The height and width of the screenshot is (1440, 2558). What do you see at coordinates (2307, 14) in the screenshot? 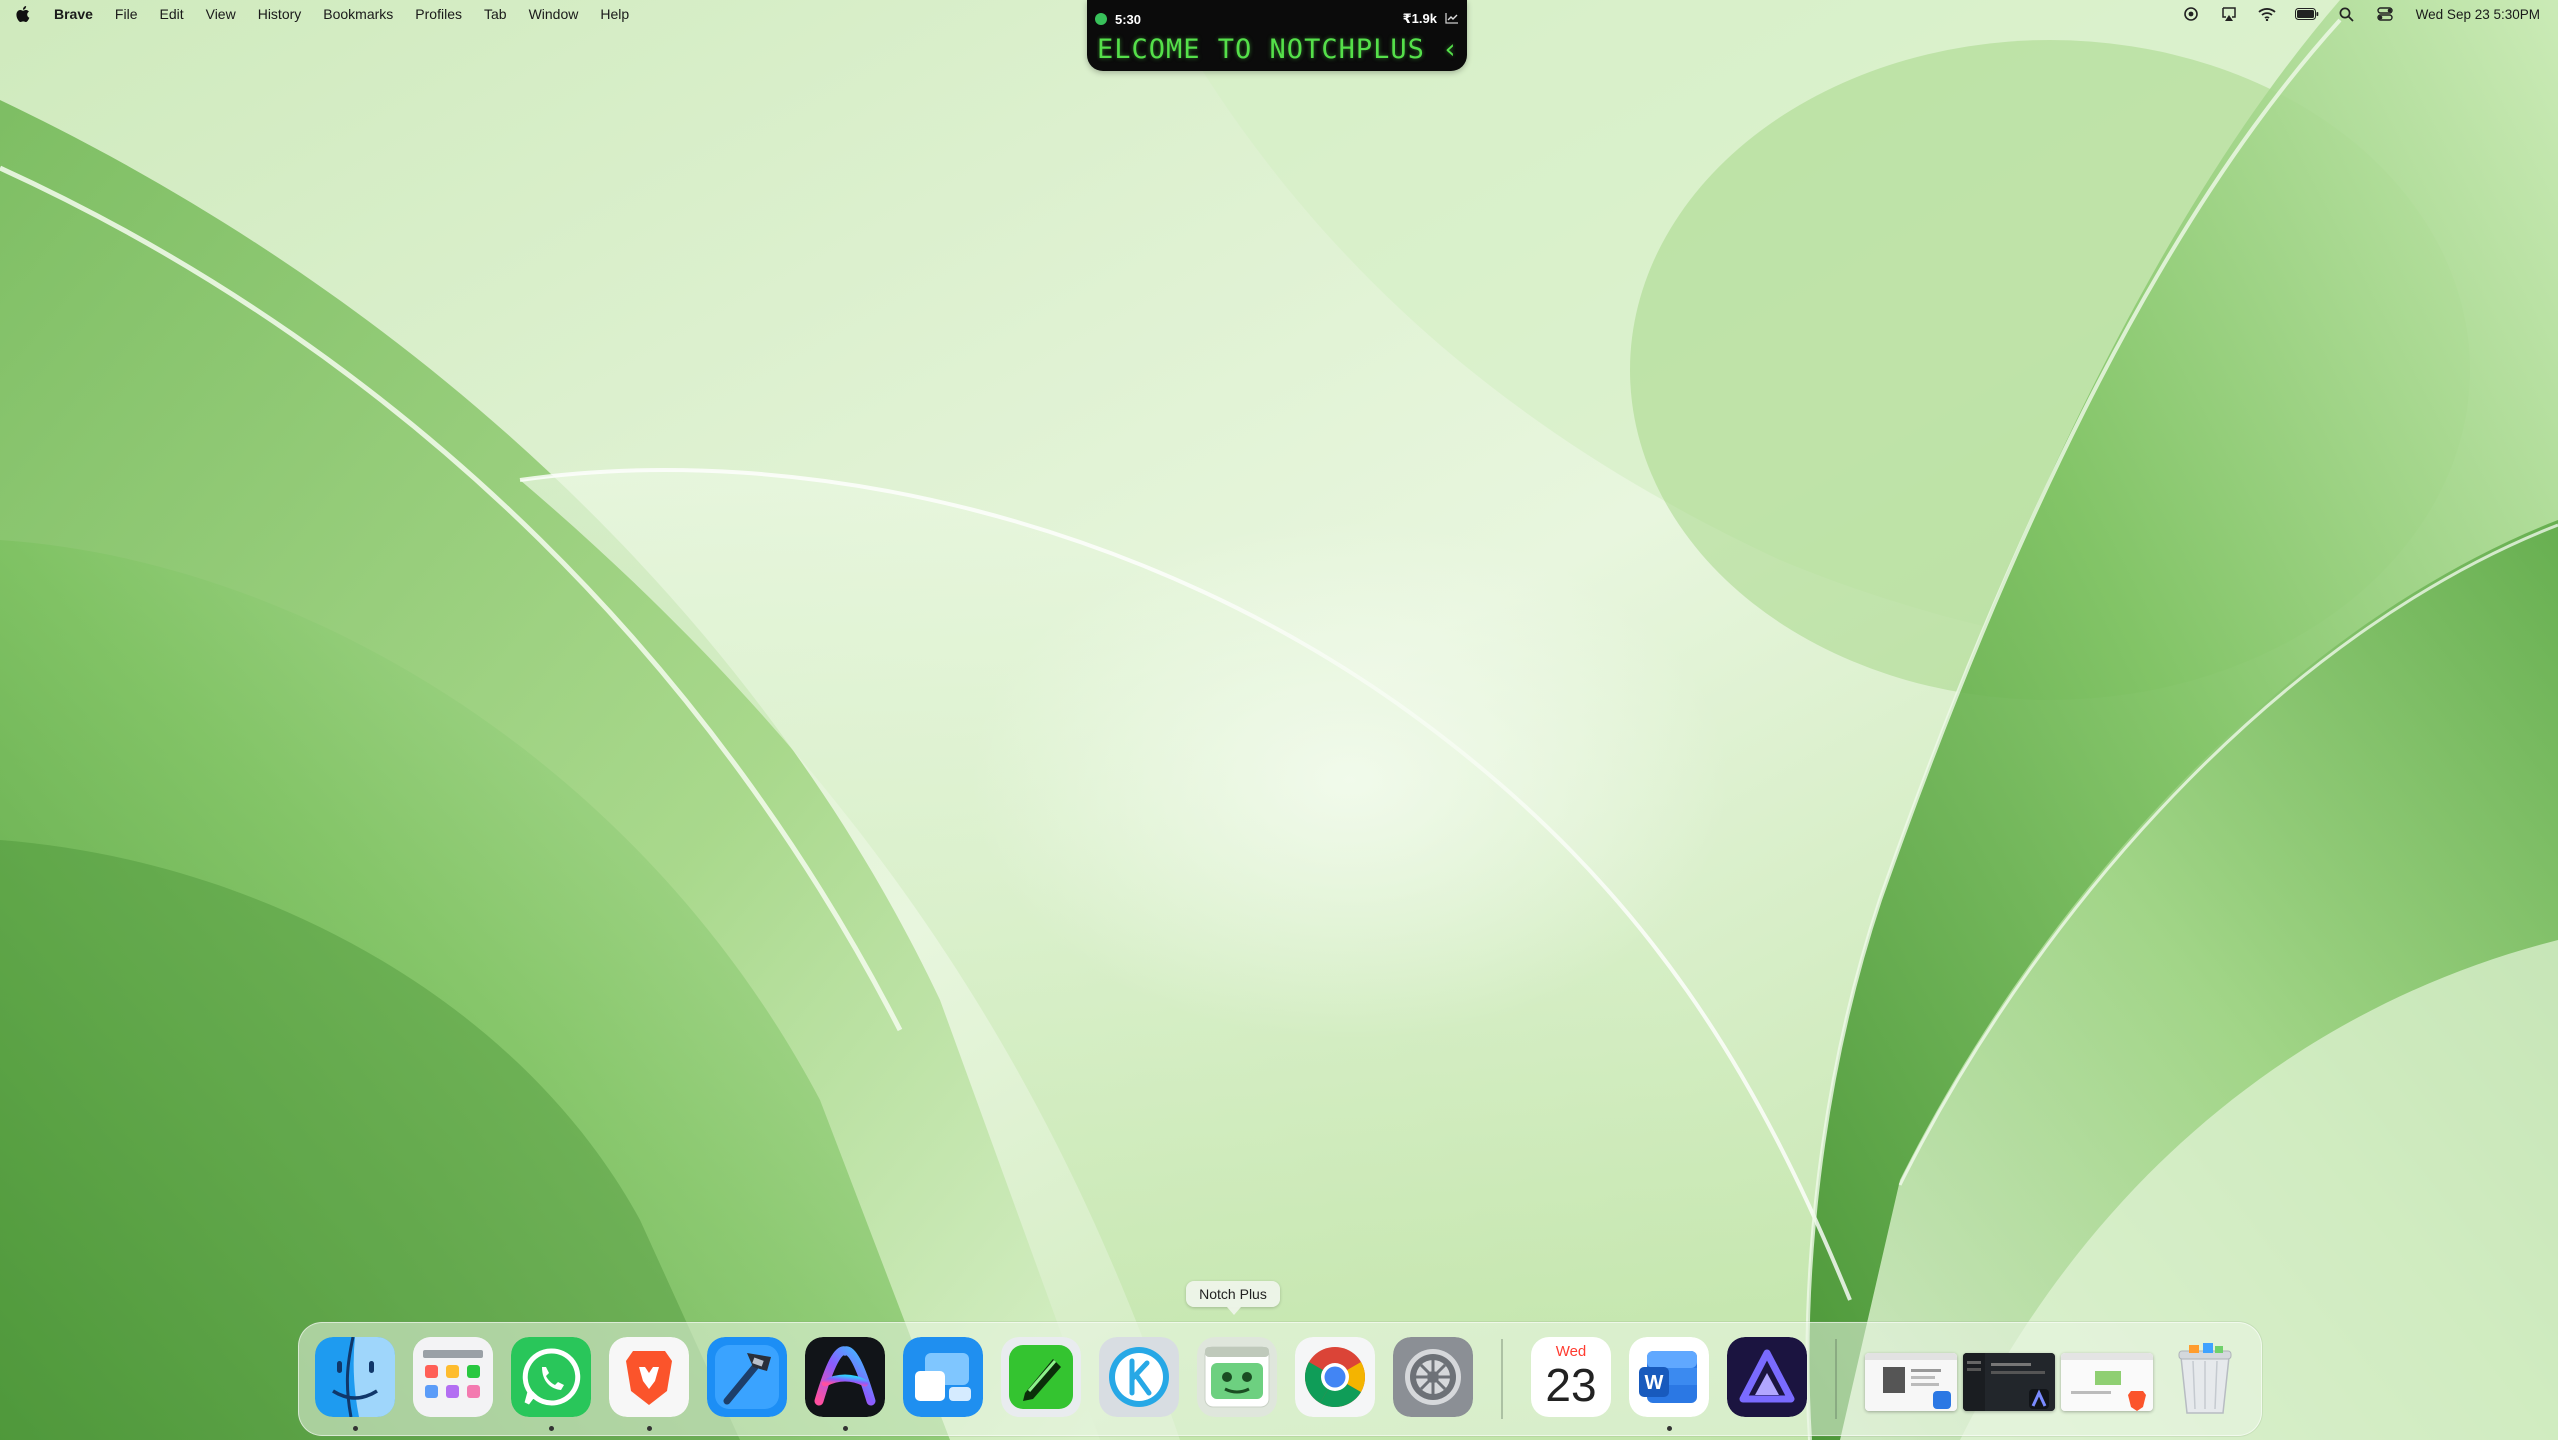
I see `battery-icon` at bounding box center [2307, 14].